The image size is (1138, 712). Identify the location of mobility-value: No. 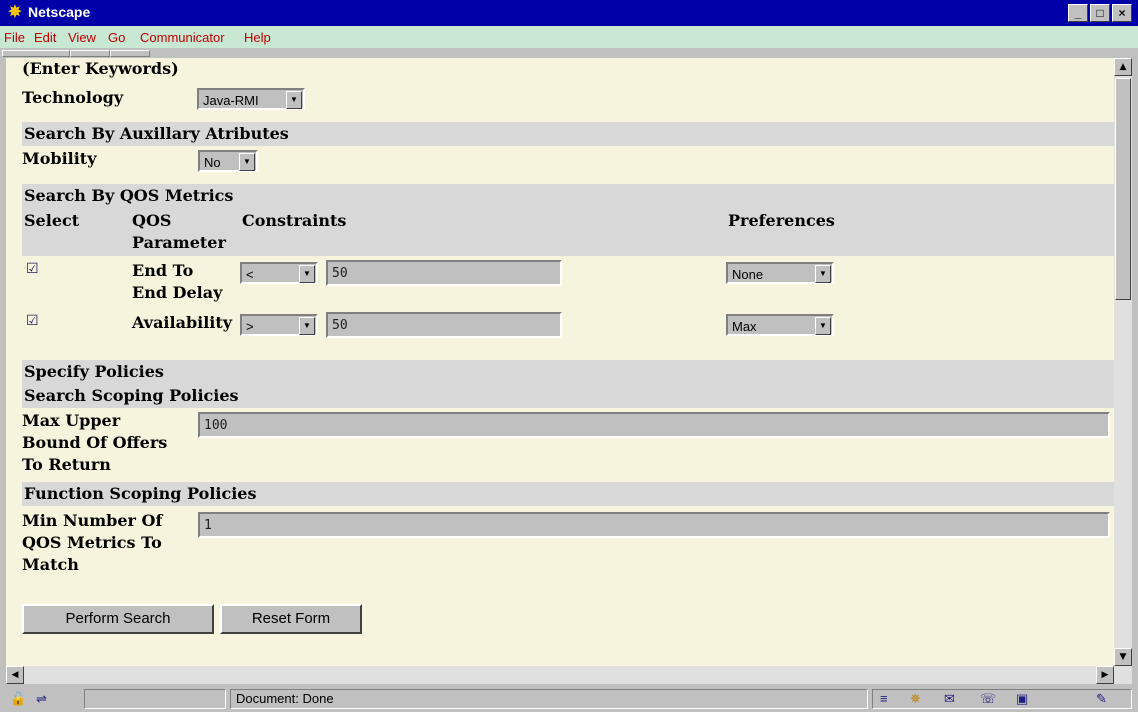
(212, 162).